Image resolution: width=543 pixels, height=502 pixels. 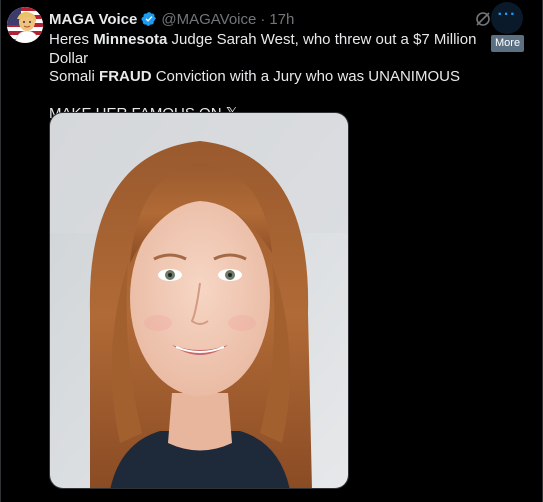 I want to click on tweet-header: MAGA Voice @MAGAVoice · 17h, so click(x=171, y=19).